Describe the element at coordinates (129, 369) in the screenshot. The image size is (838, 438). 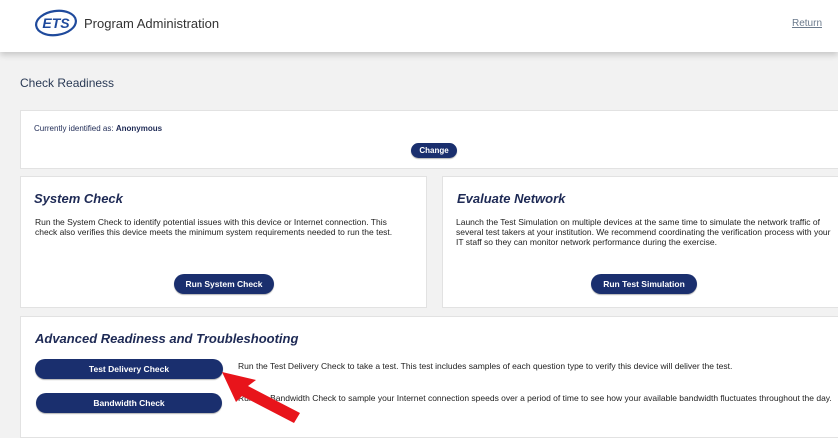
I see `test-delivery-check-button: Test Delivery Check` at that location.